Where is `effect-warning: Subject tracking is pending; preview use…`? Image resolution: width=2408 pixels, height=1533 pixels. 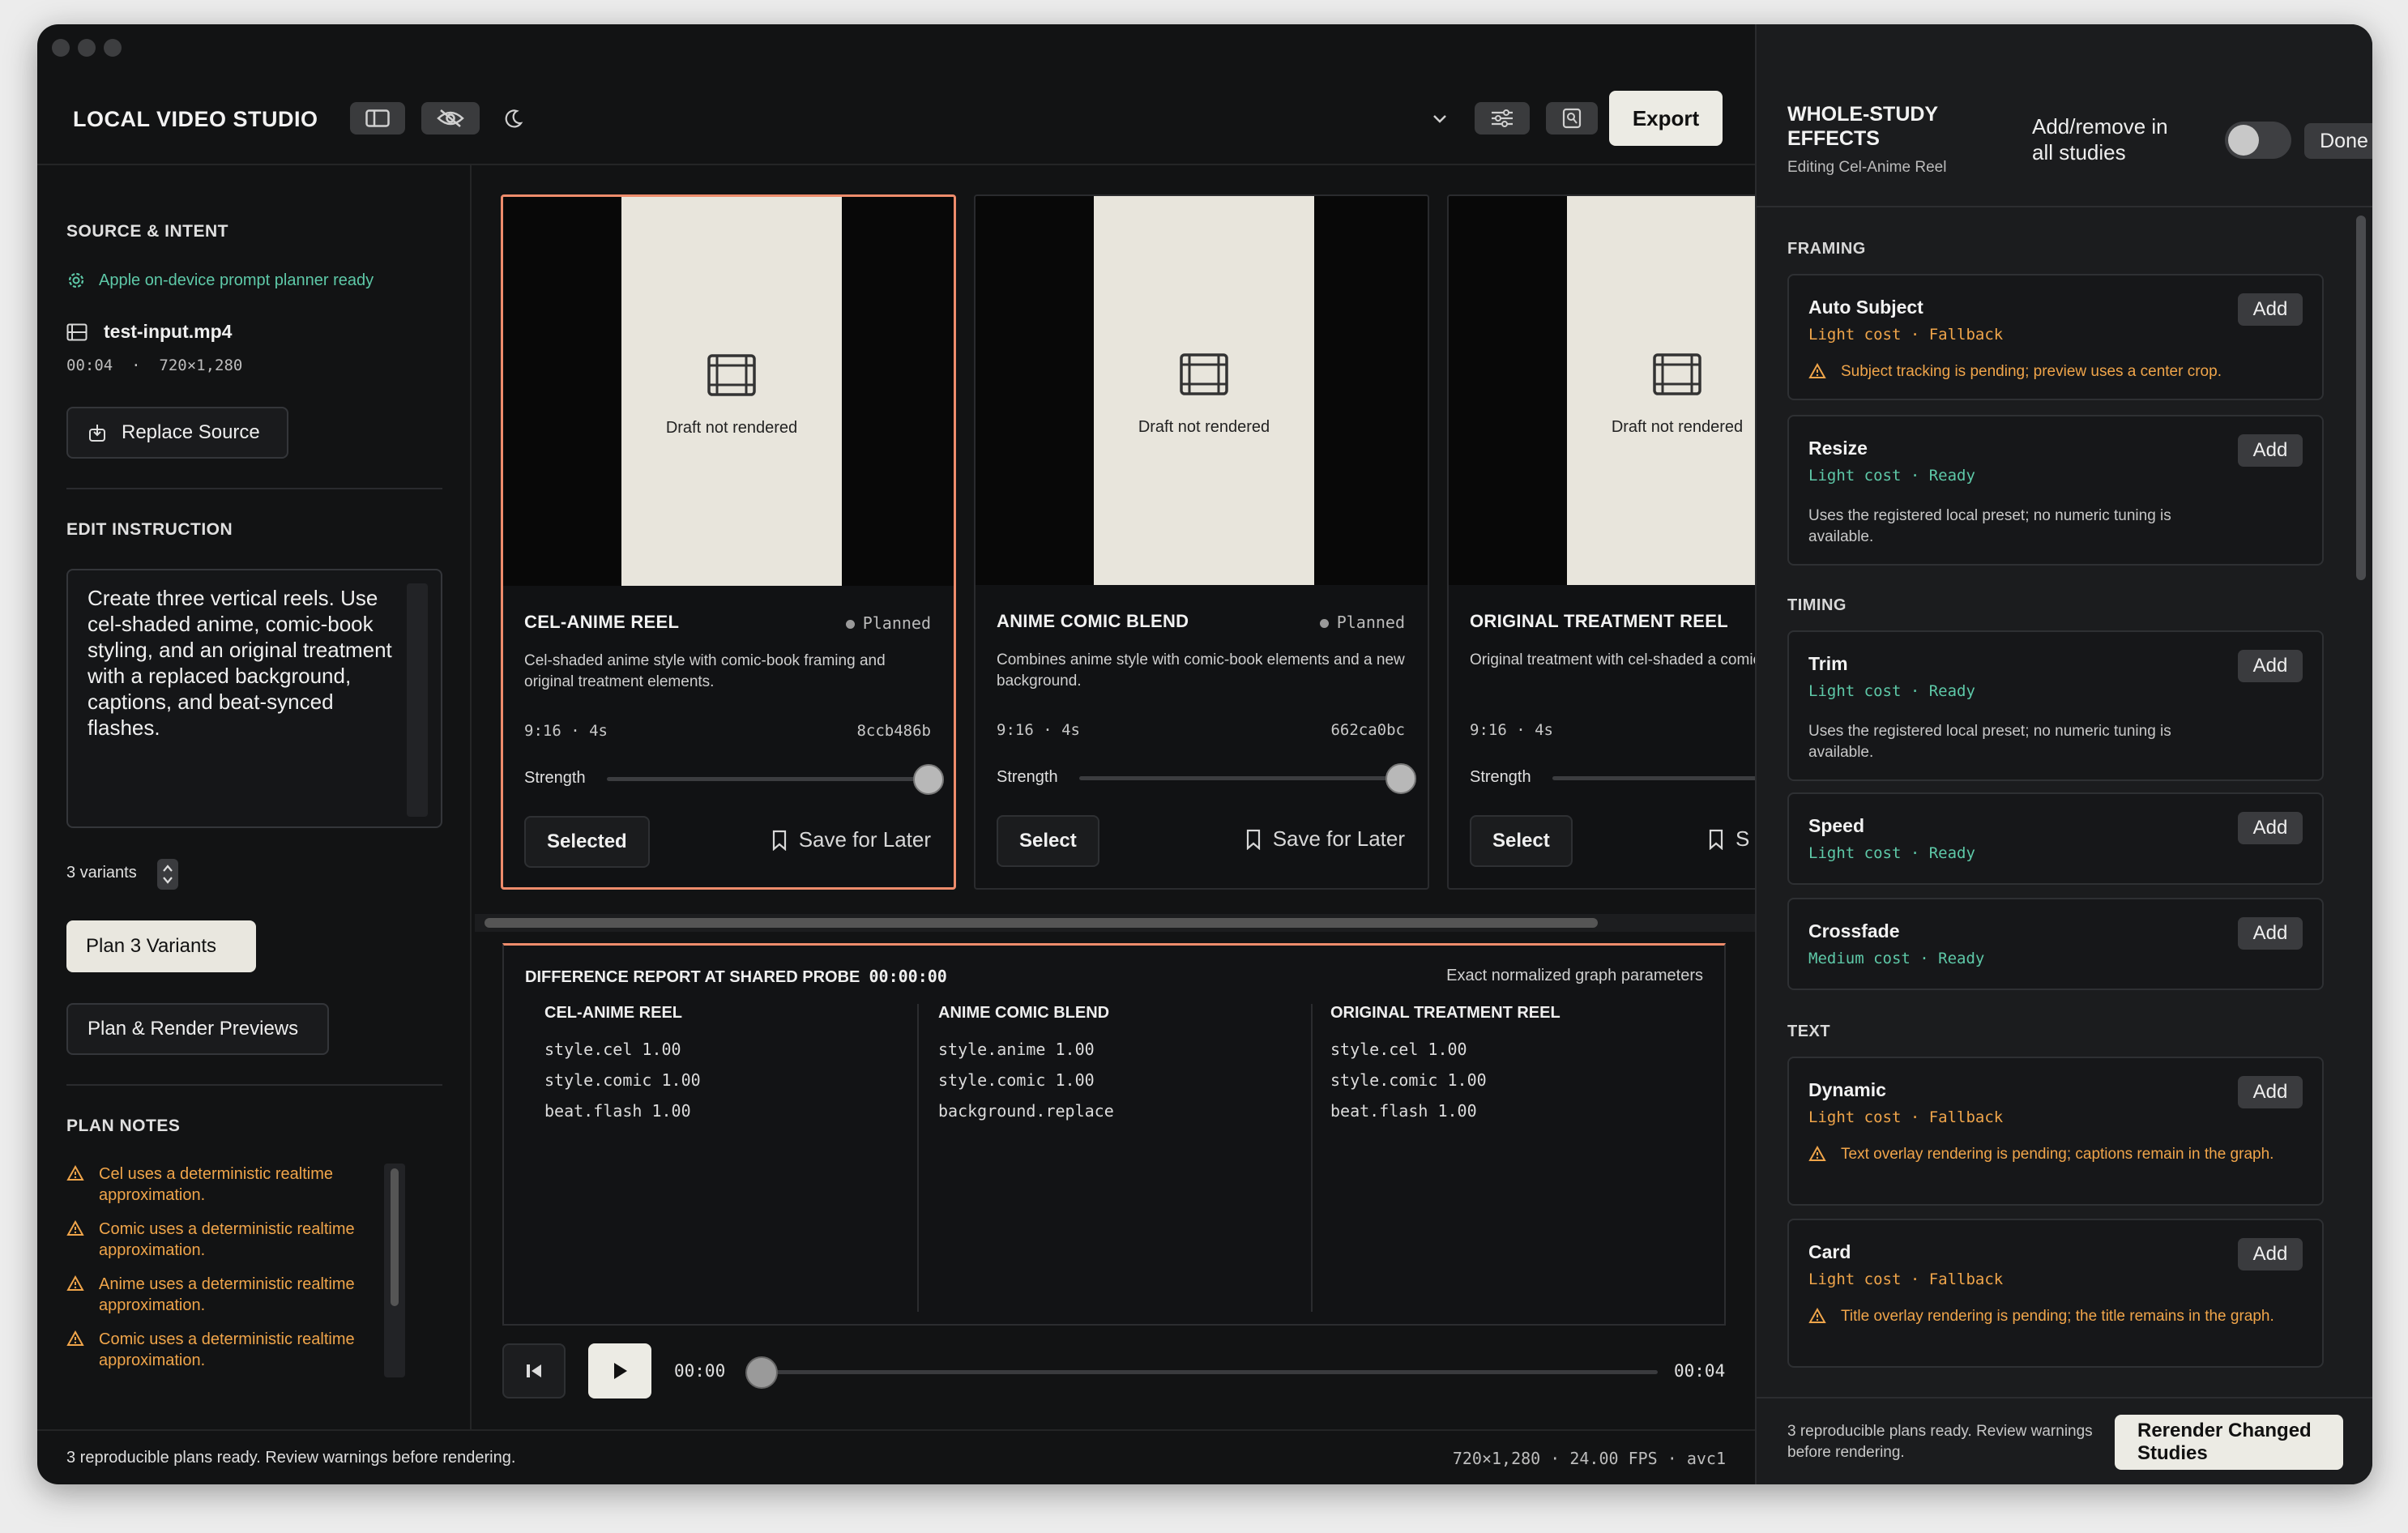
effect-warning: Subject tracking is pending; preview use… is located at coordinates (2052, 371).